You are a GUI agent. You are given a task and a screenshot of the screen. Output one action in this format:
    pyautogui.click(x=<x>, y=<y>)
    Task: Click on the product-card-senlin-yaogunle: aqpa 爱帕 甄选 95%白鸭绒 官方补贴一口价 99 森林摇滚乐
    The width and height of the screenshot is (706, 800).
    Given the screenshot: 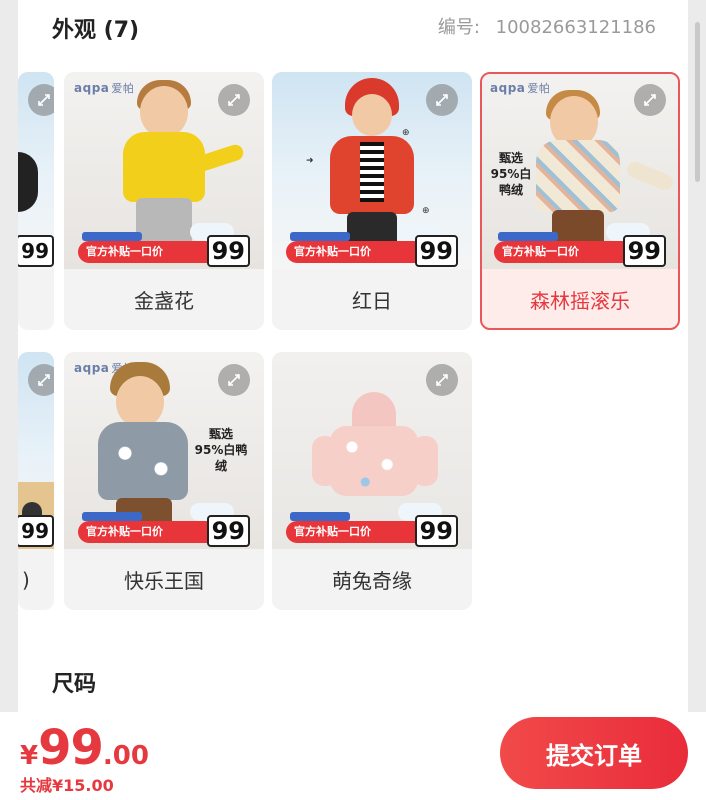 What is the action you would take?
    pyautogui.click(x=580, y=201)
    